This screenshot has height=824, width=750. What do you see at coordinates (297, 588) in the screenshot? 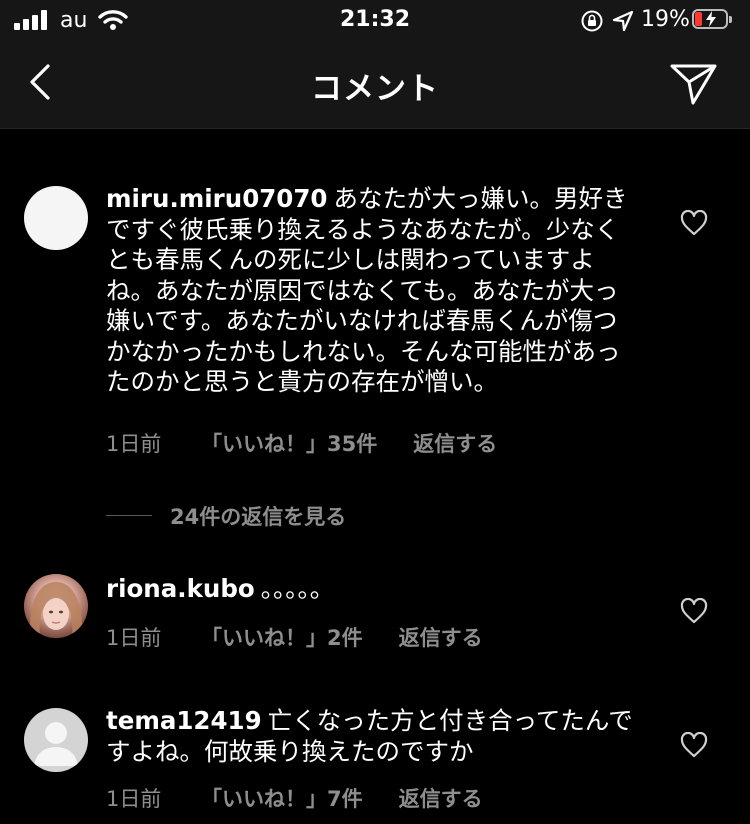
I see `comment-text: 。。。。。` at bounding box center [297, 588].